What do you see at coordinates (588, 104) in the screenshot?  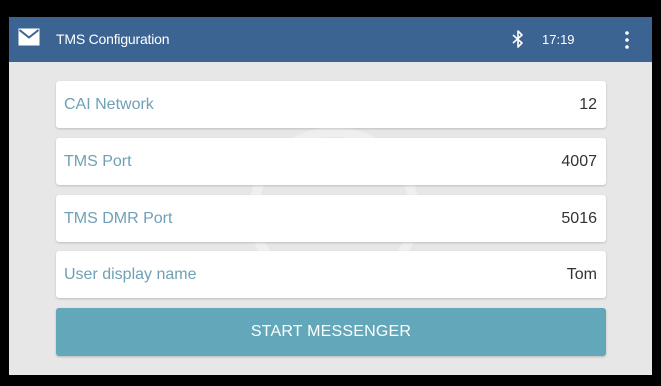 I see `field-value: 12` at bounding box center [588, 104].